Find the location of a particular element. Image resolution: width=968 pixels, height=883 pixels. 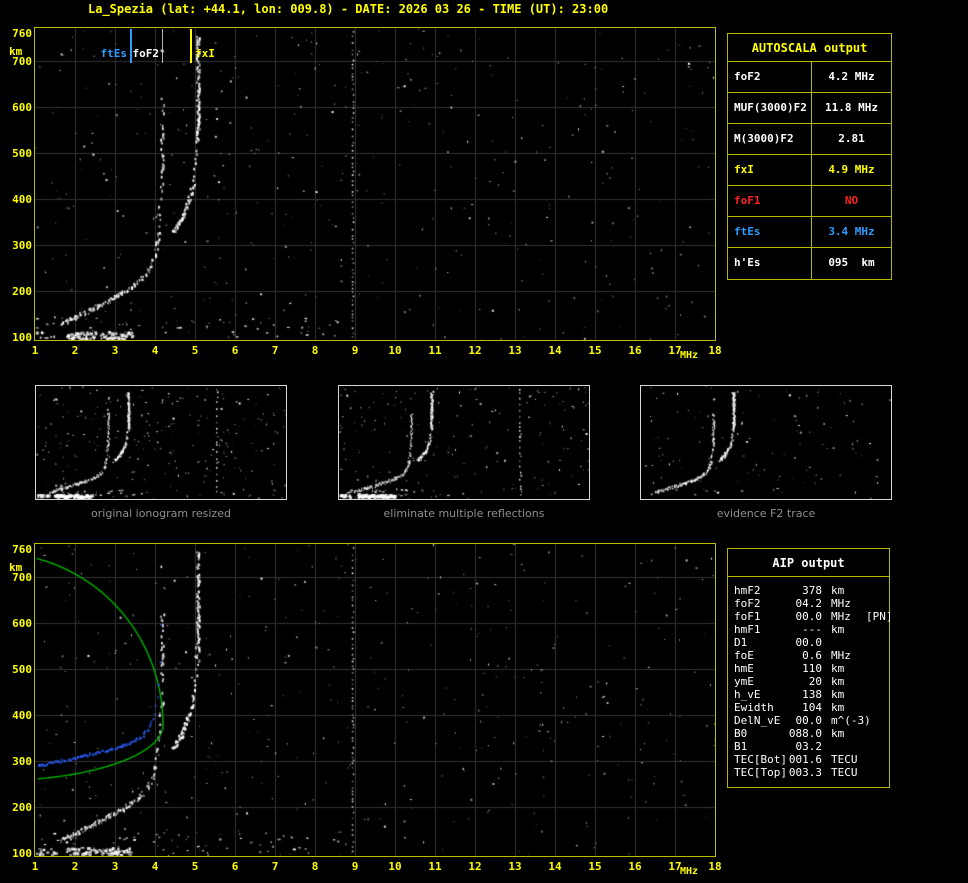

x-axis-tick-label: 5 is located at coordinates (195, 866).